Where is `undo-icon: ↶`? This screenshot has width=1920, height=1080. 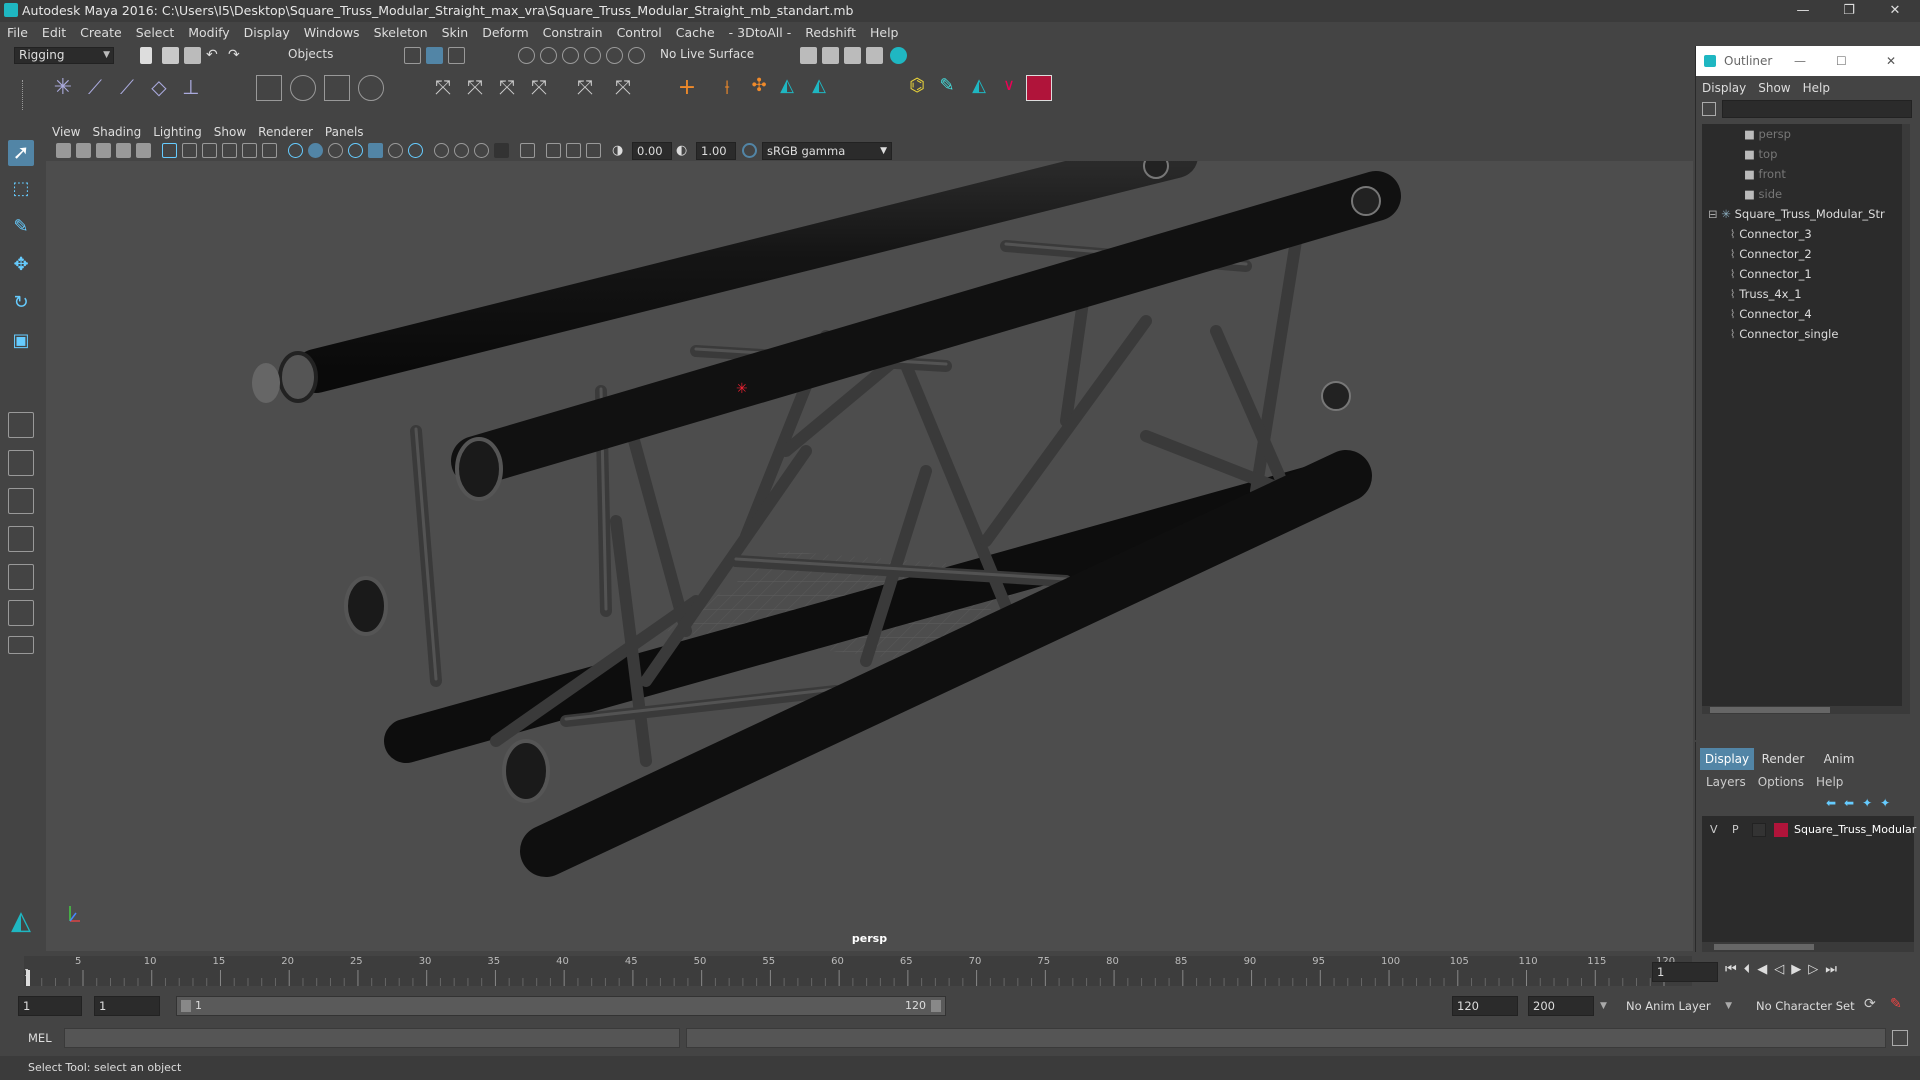 undo-icon: ↶ is located at coordinates (214, 55).